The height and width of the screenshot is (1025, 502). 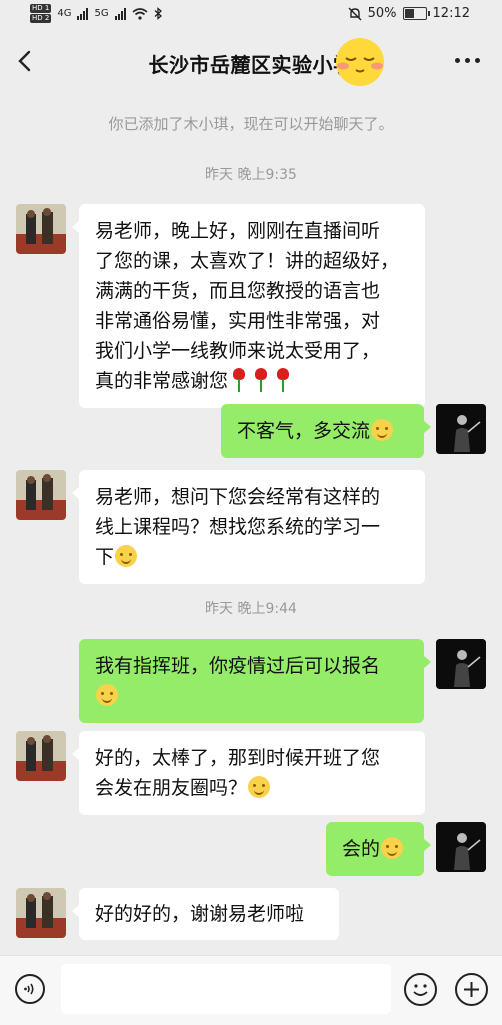 I want to click on message-line: 易老师，想问下您会经常有这样的, so click(x=238, y=497).